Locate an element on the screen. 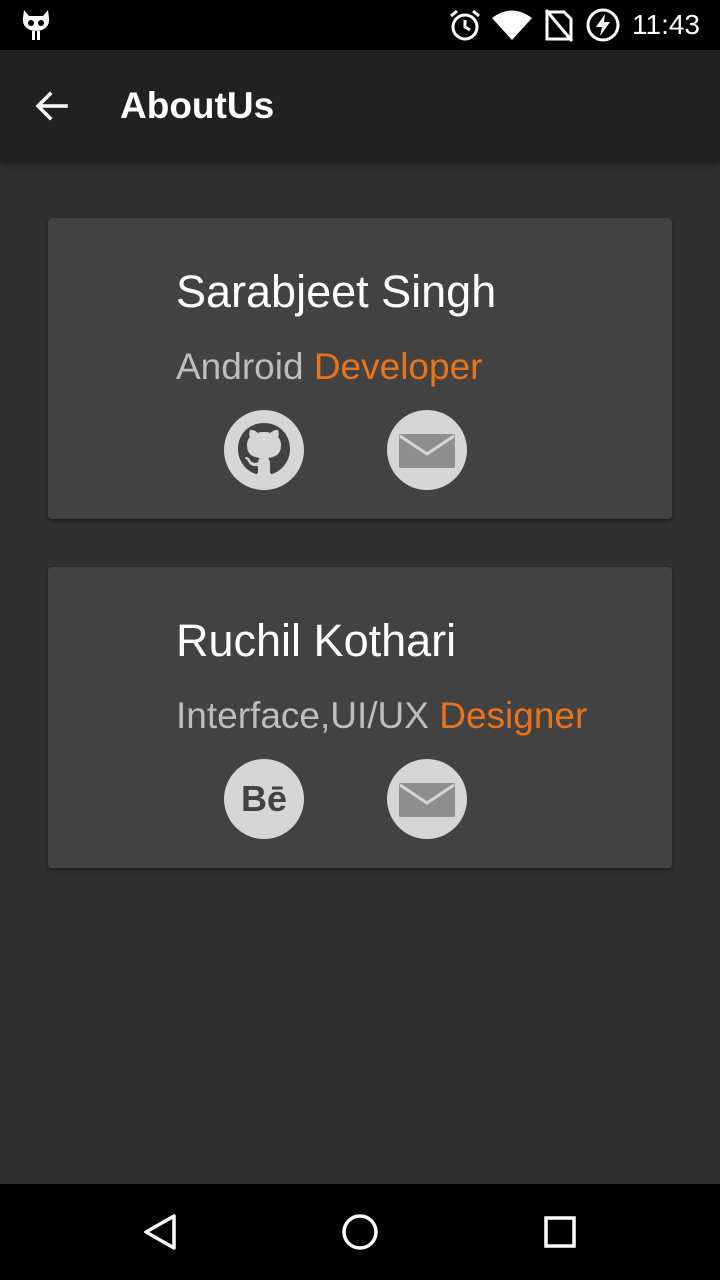  svg-text: Bē is located at coordinates (264, 798).